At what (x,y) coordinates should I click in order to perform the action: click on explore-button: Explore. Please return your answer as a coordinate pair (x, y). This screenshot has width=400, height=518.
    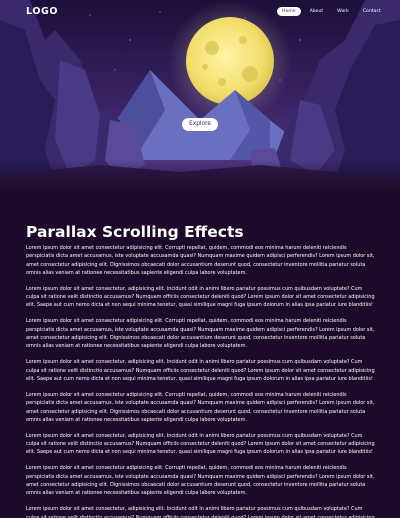
    Looking at the image, I should click on (200, 124).